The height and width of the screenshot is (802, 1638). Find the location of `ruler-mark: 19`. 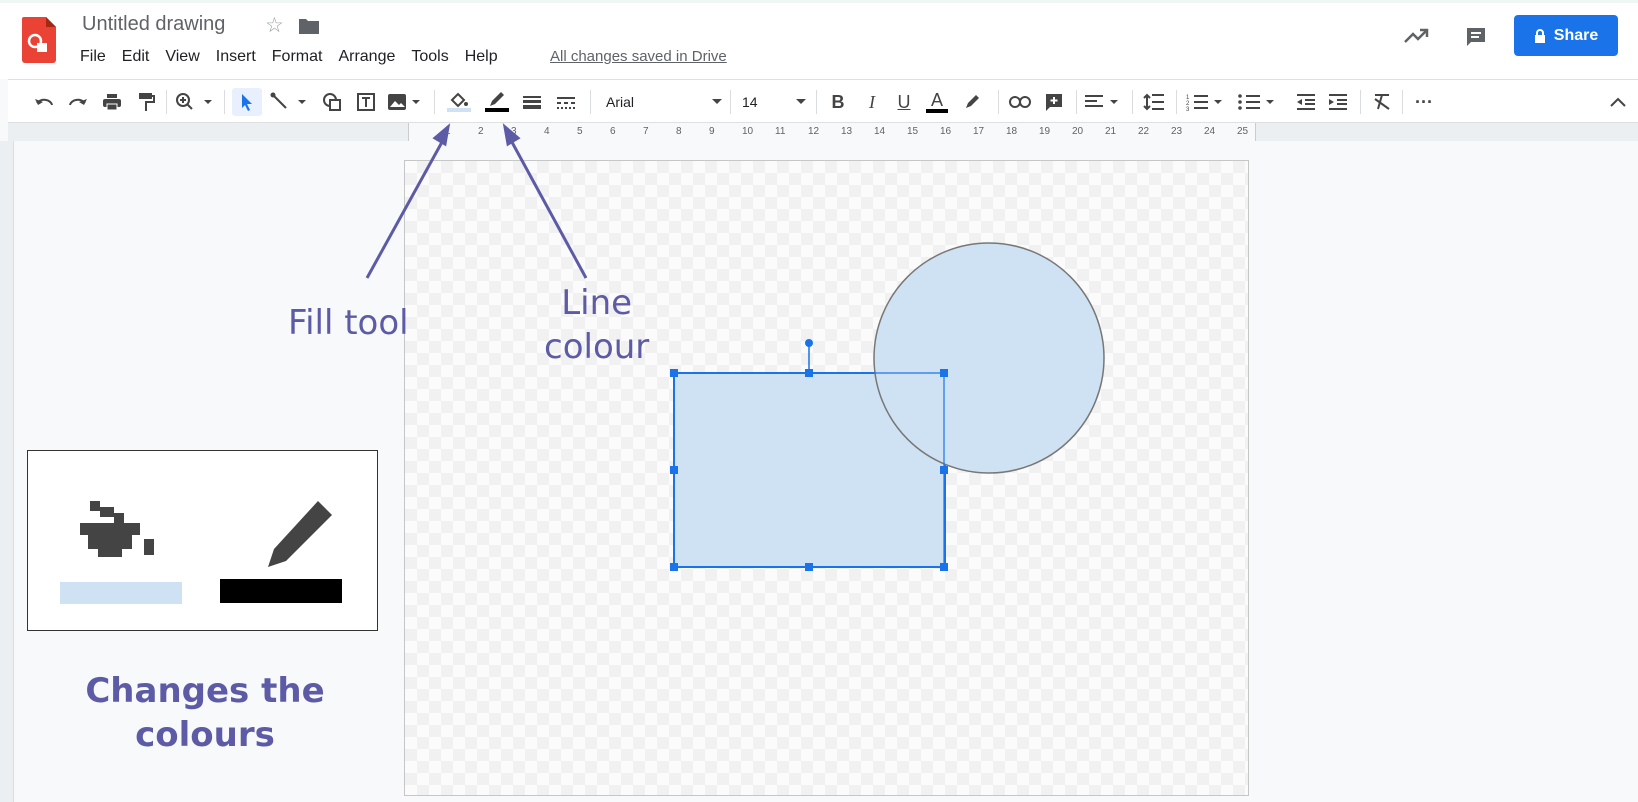

ruler-mark: 19 is located at coordinates (1045, 131).